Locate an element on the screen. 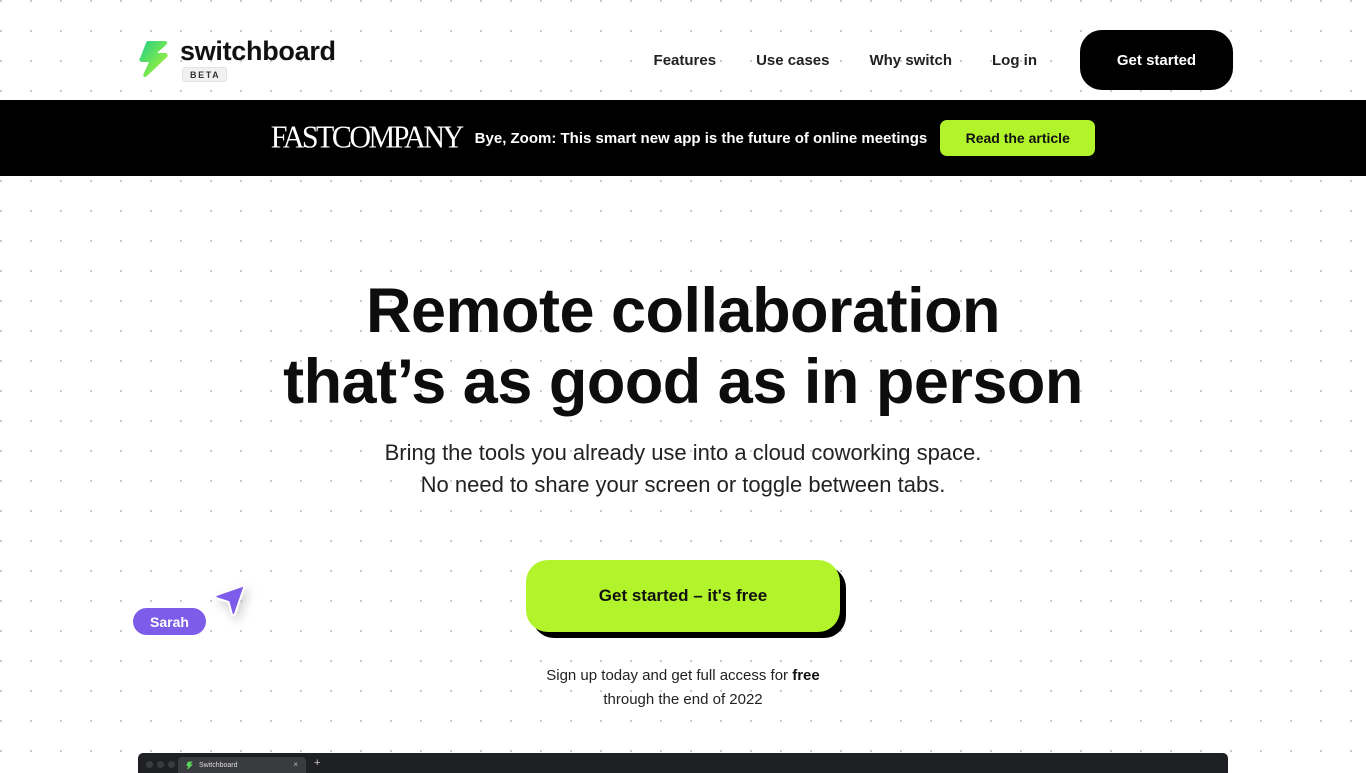  window-maximize-dot is located at coordinates (171, 764).